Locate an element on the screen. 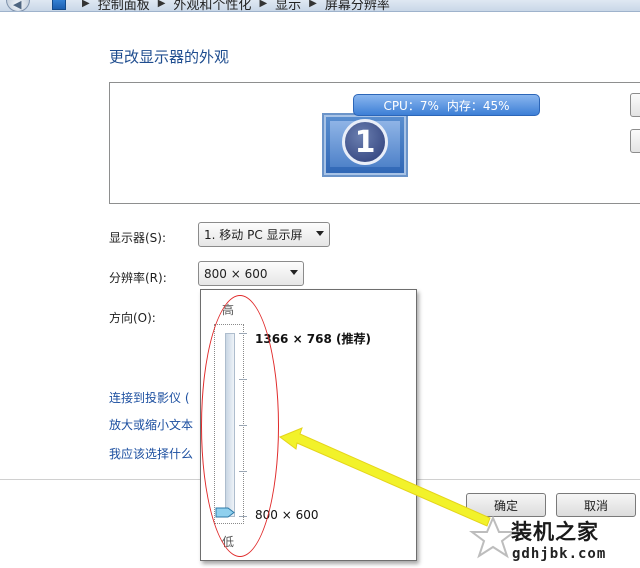 Image resolution: width=640 pixels, height=568 pixels. annotation-arrow-icon is located at coordinates (384, 477).